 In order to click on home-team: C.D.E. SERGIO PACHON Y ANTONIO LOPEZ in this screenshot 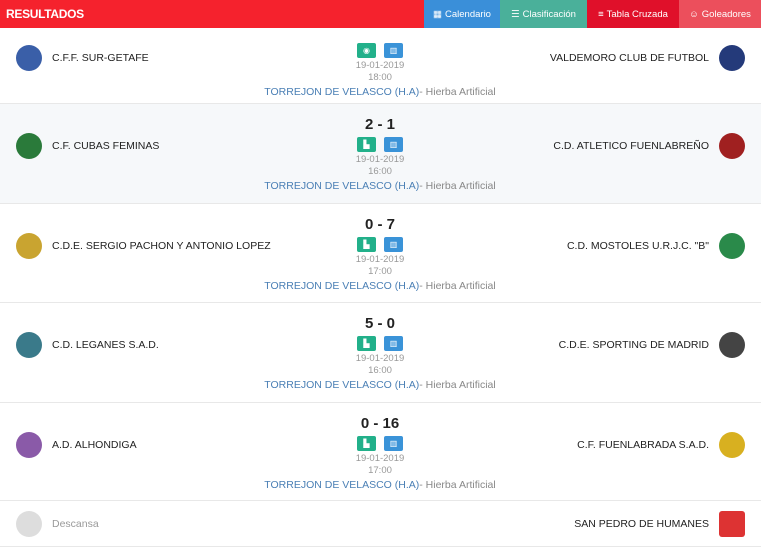, I will do `click(161, 246)`.